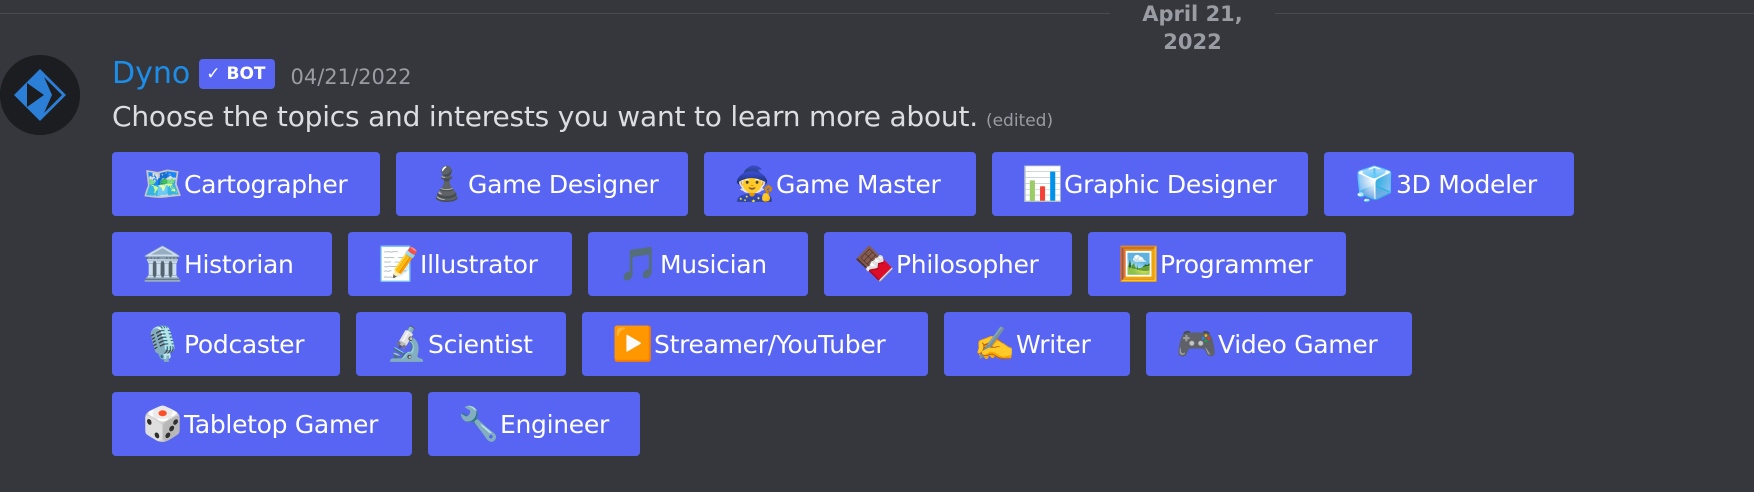 Image resolution: width=1754 pixels, height=492 pixels. Describe the element at coordinates (163, 423) in the screenshot. I see `game-die-icon: 🎲` at that location.